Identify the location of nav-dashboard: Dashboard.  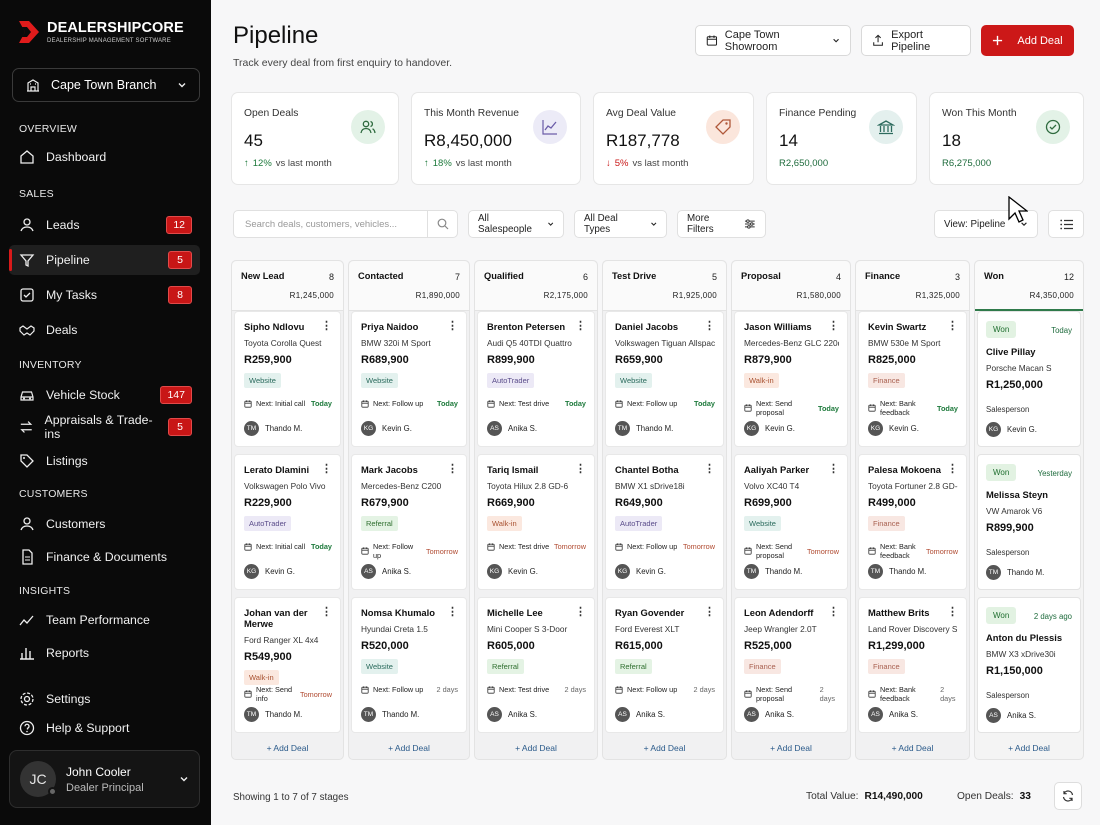
(104, 157).